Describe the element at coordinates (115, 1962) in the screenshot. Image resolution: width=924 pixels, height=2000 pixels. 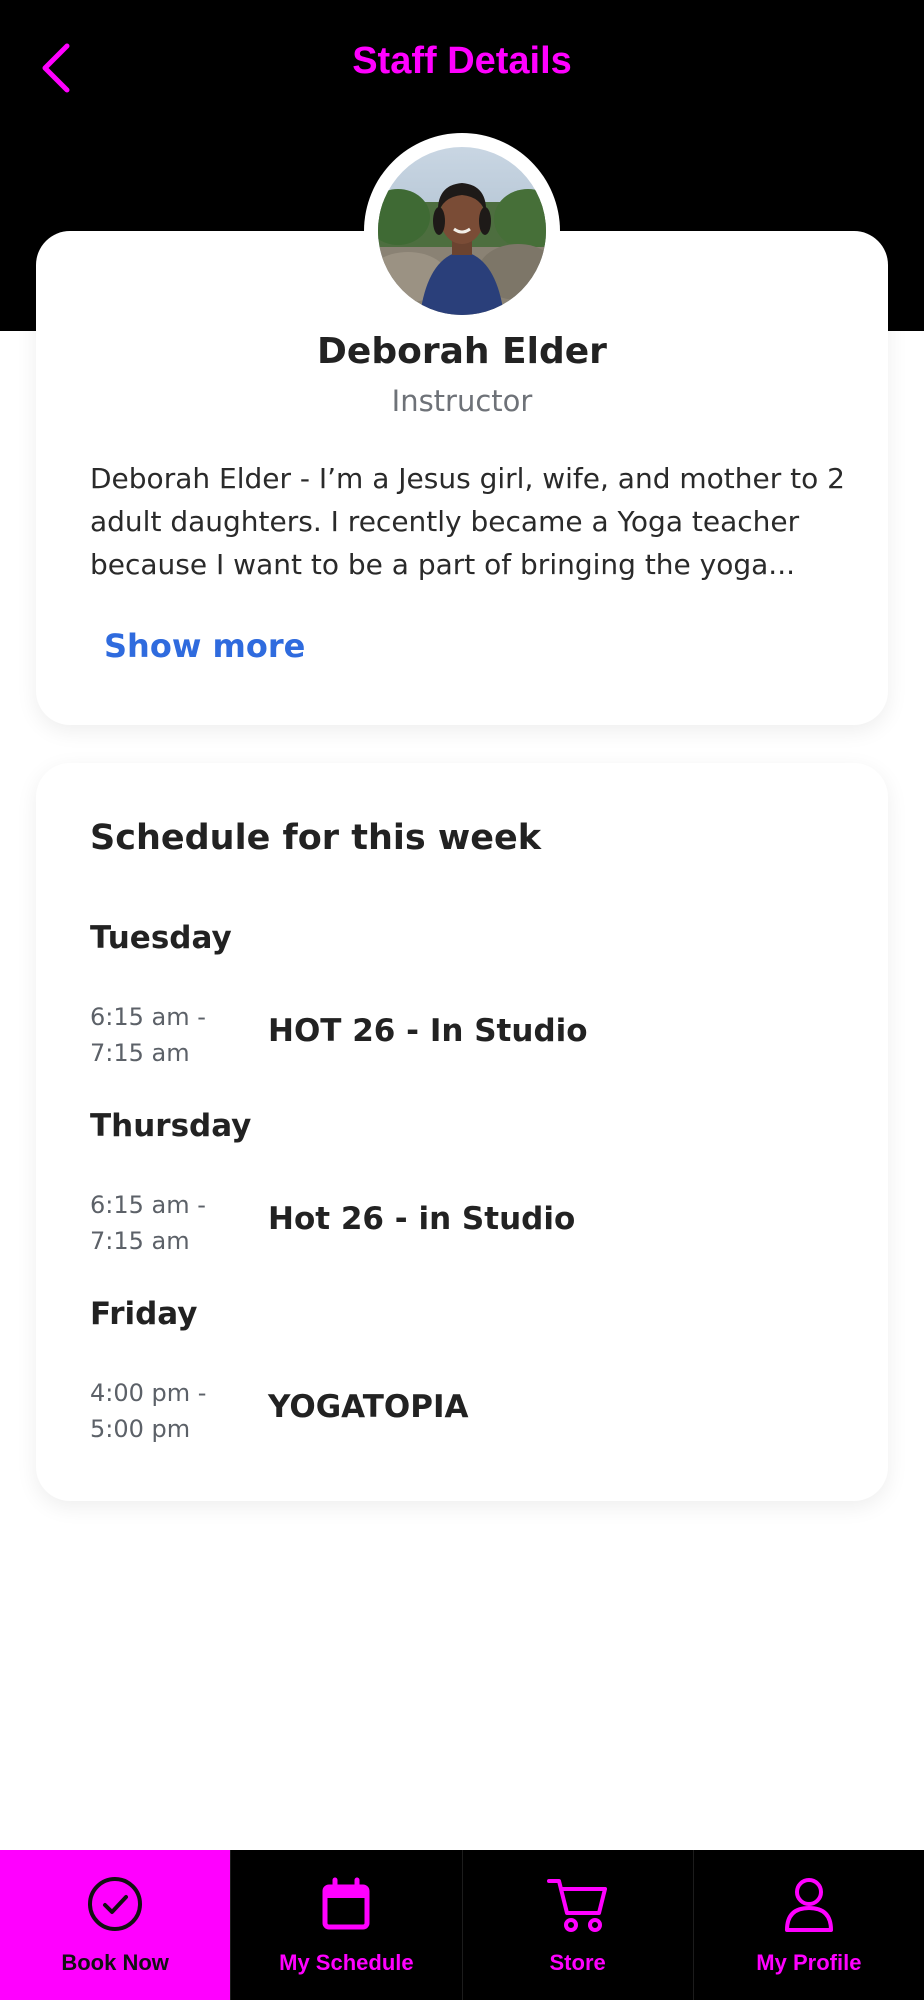
I see `tab-label: Book Now` at that location.